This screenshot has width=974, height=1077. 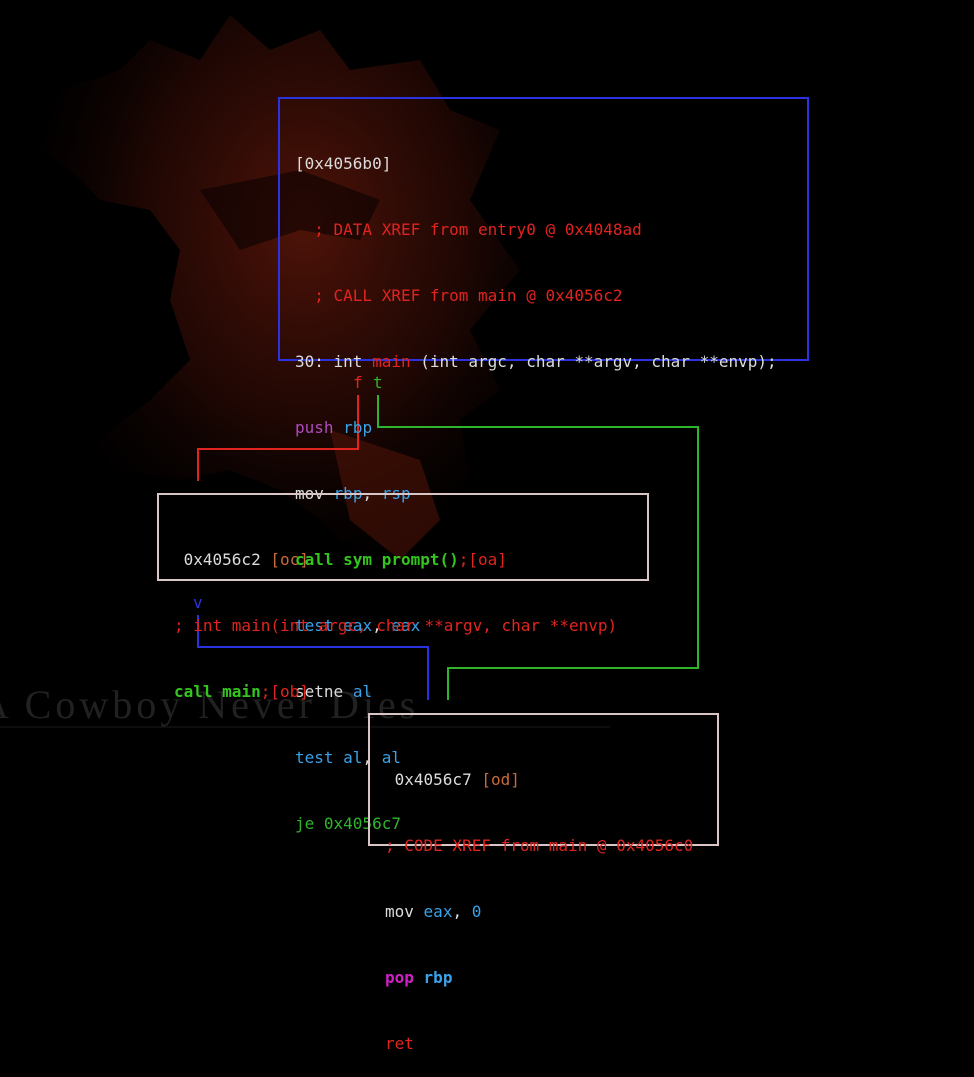 I want to click on instruction-line: call main;[ob], so click(x=403, y=692).